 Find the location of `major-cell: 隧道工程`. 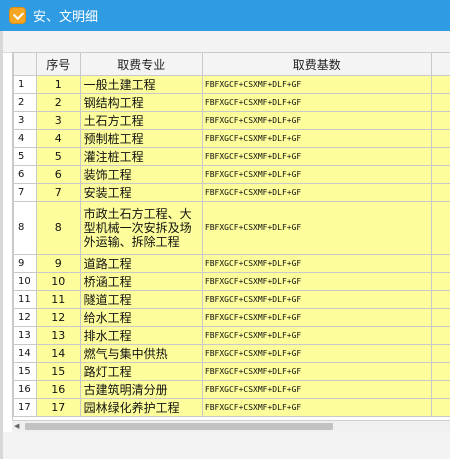

major-cell: 隧道工程 is located at coordinates (141, 299).